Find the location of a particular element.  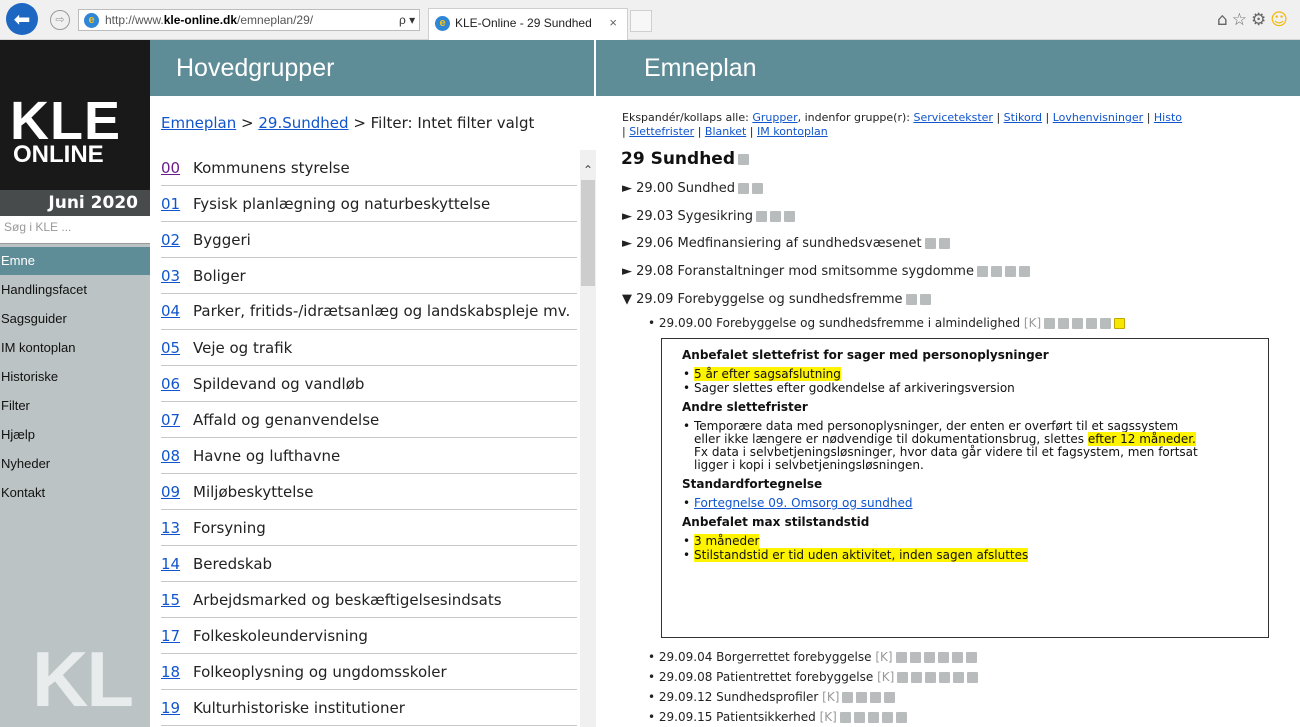

tree-item-29-09: ▼ 29.09 Forebyggelse og sundhedsfremme is located at coordinates (776, 299).